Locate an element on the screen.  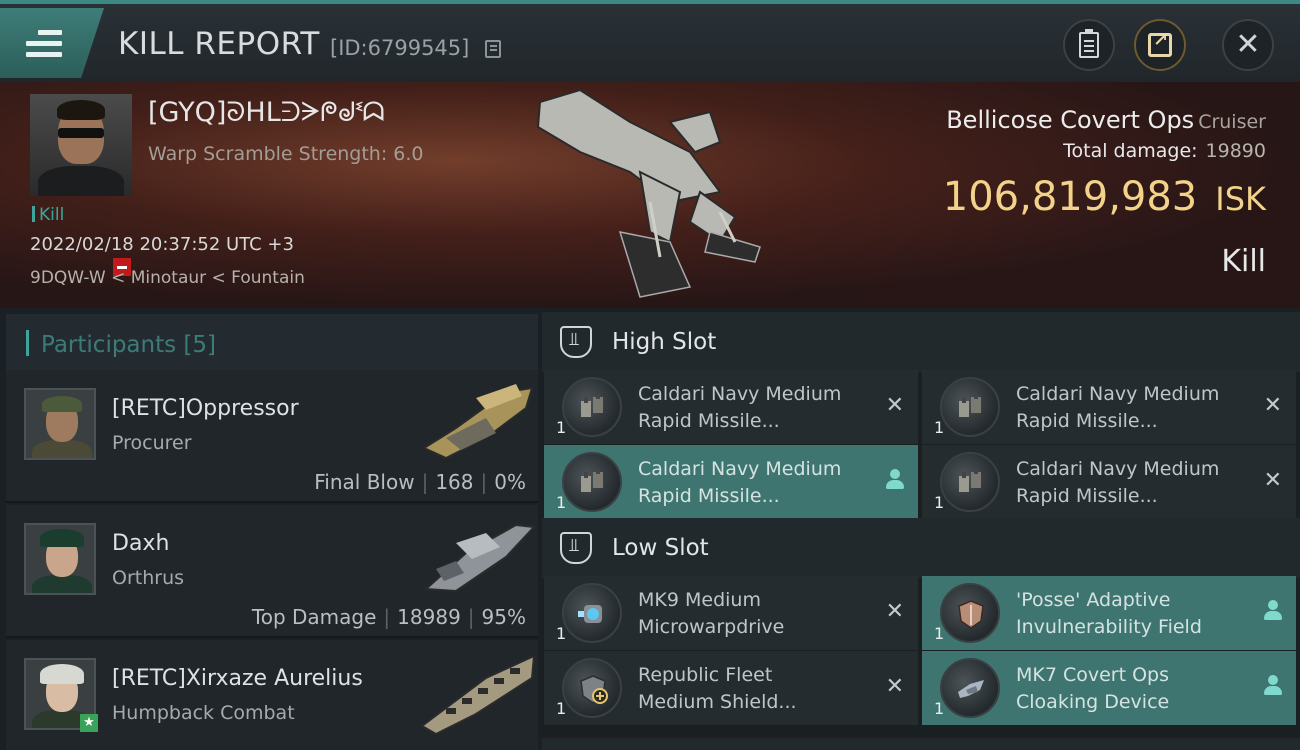
result-label: Kill is located at coordinates (1243, 261).